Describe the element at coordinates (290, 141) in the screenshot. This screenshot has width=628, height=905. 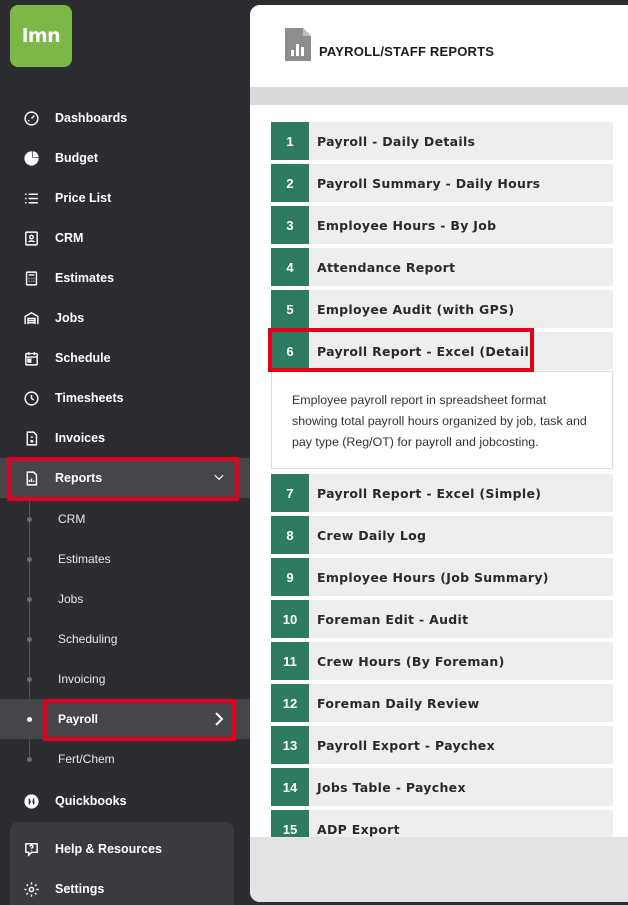
I see `report-number: 1` at that location.